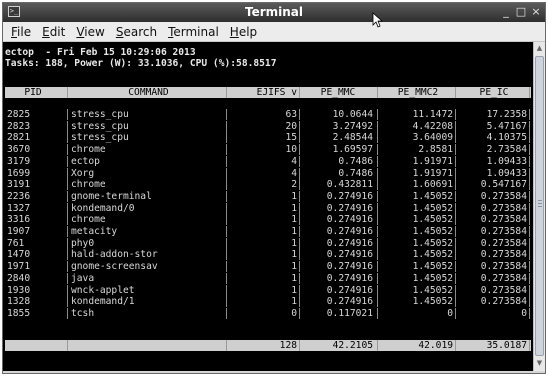 The image size is (548, 376). I want to click on cell-pe-mmc2: 0, so click(450, 313).